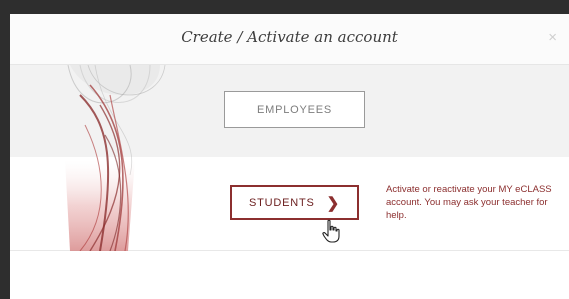 The width and height of the screenshot is (569, 299). Describe the element at coordinates (115, 158) in the screenshot. I see `decorative-swirl-illustration` at that location.